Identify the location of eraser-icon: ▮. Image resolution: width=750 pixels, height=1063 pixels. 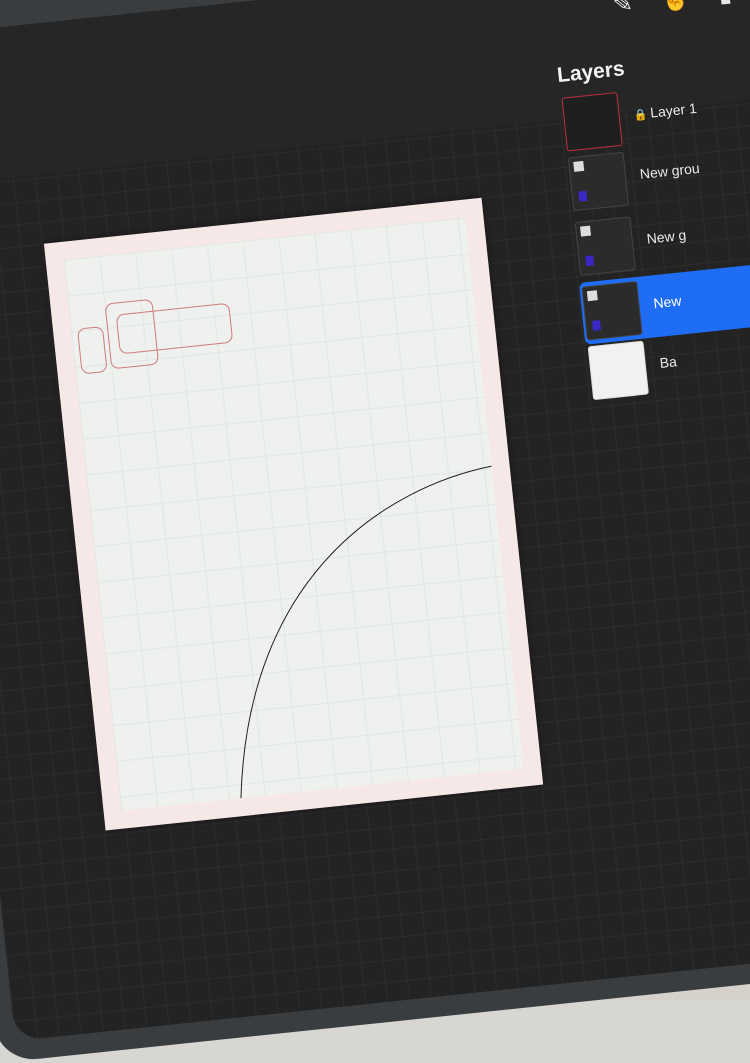
(725, 4).